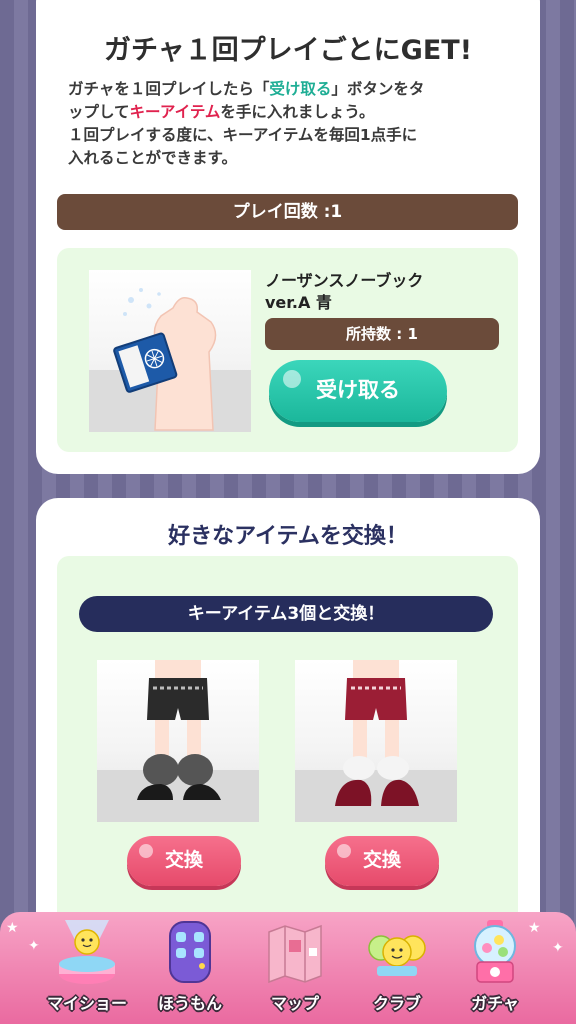 This screenshot has height=1024, width=576. Describe the element at coordinates (382, 334) in the screenshot. I see `owned-count-bar: 所持数 : 1` at that location.